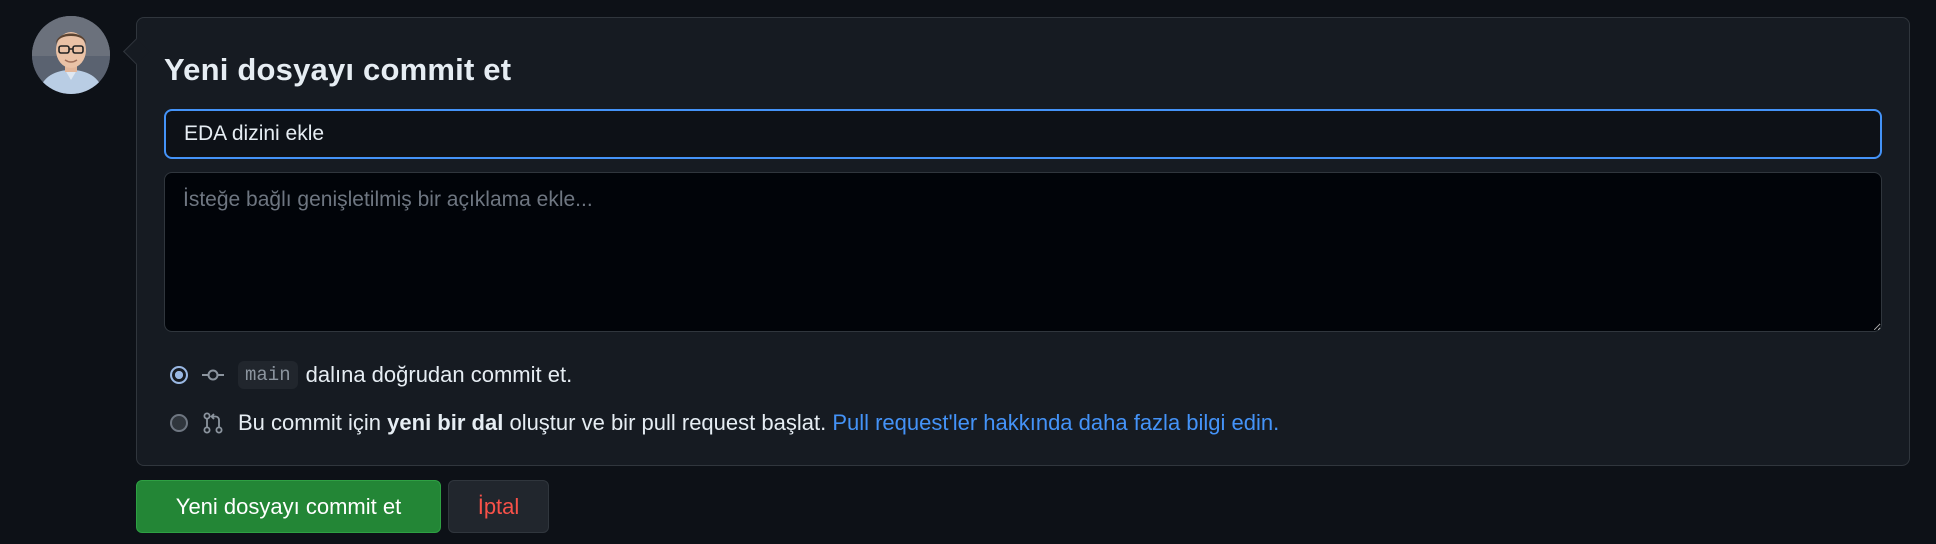  Describe the element at coordinates (179, 375) in the screenshot. I see `commit-direct-radio` at that location.